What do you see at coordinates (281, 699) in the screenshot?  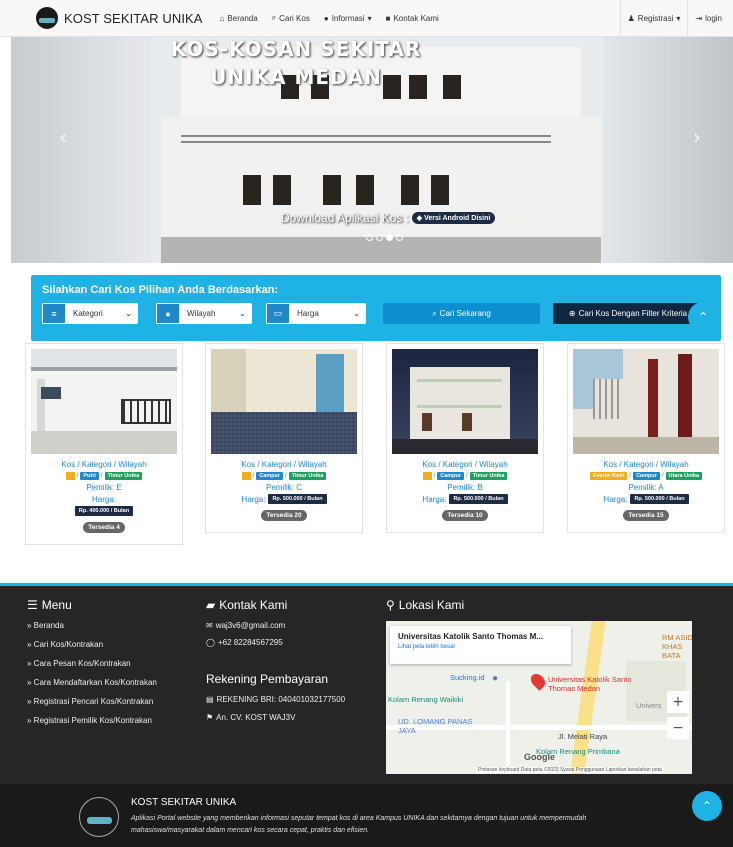 I see `footer-account-text: REKENING BRI: 040401032177500` at bounding box center [281, 699].